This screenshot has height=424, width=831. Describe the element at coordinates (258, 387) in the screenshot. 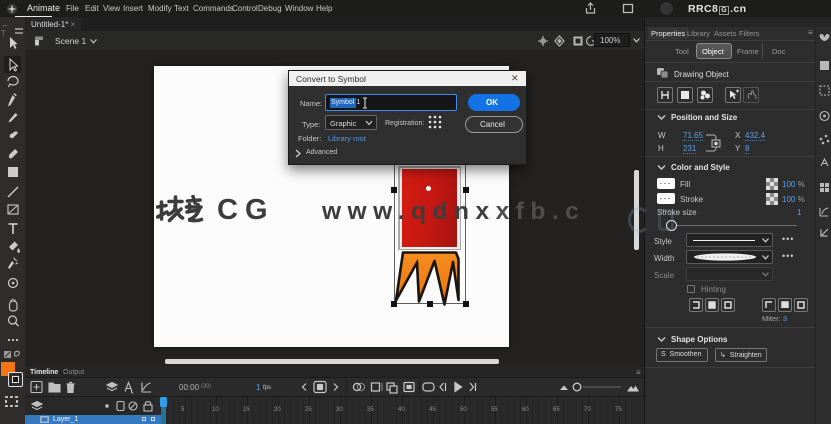

I see `svg-text: 1` at that location.